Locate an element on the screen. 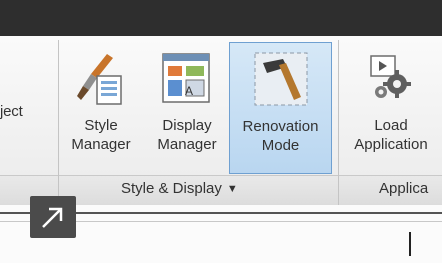 Image resolution: width=442 pixels, height=263 pixels. renovation-mode-label: Renovation Mode is located at coordinates (280, 136).